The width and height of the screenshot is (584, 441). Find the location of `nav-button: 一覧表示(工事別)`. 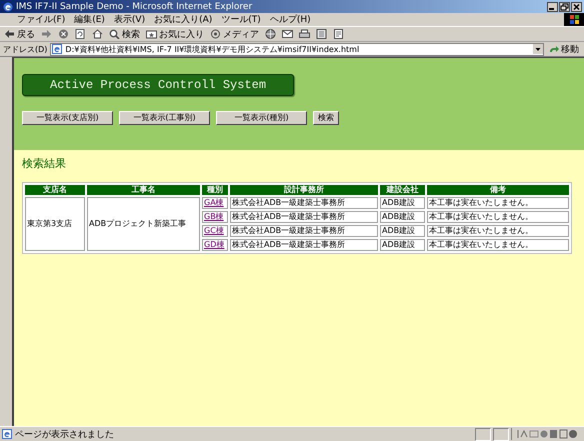

nav-button: 一覧表示(工事別) is located at coordinates (164, 118).